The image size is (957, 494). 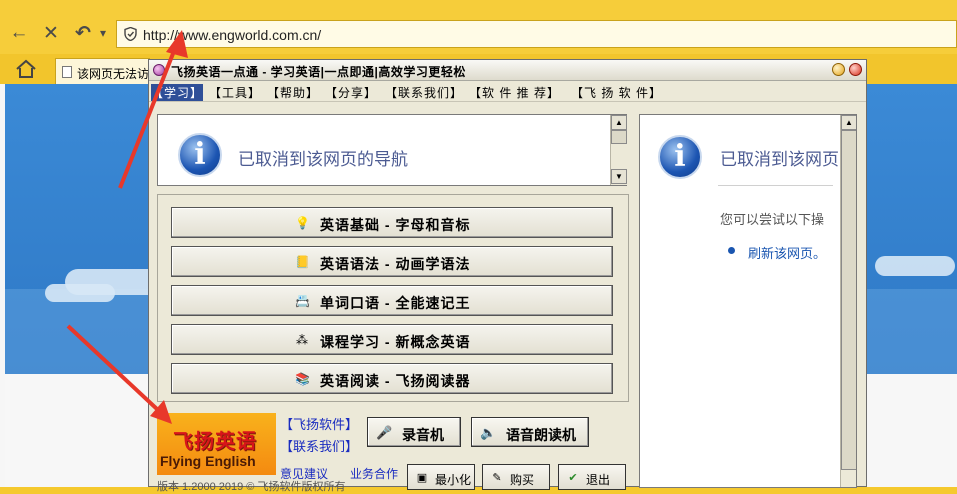 I want to click on browser-toolbar: ← ✕ ↶ ▾ http://www.engworld.com.cn/, so click(x=478, y=27).